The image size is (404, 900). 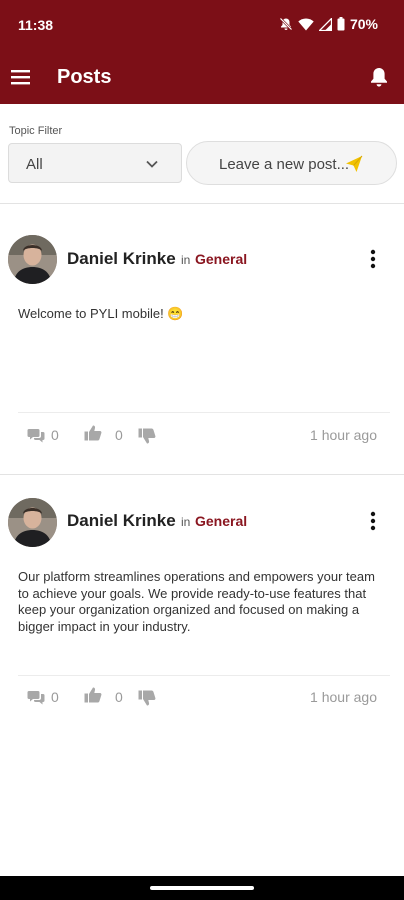 What do you see at coordinates (325, 24) in the screenshot?
I see `signal-icon` at bounding box center [325, 24].